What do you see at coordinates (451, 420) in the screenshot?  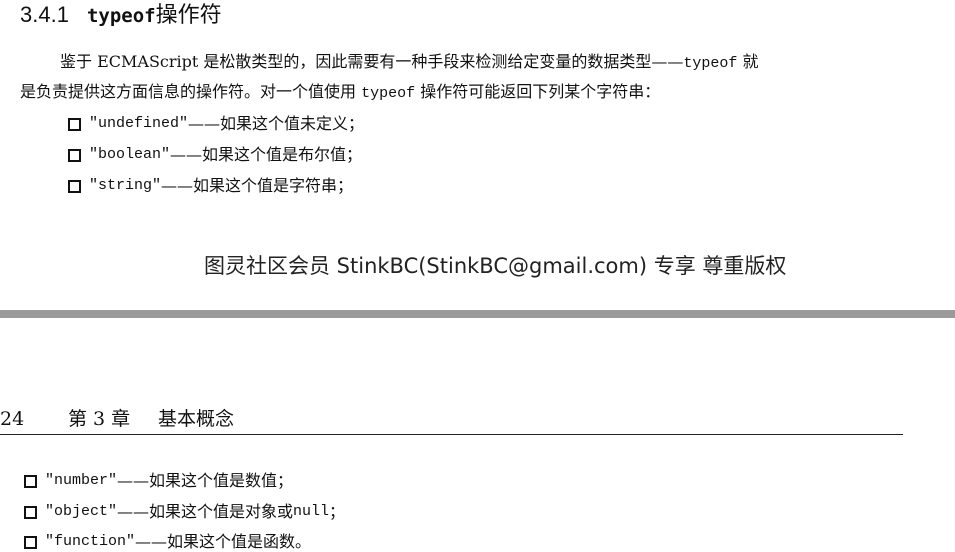 I see `page-header: 24 第 3 章 基本概念` at bounding box center [451, 420].